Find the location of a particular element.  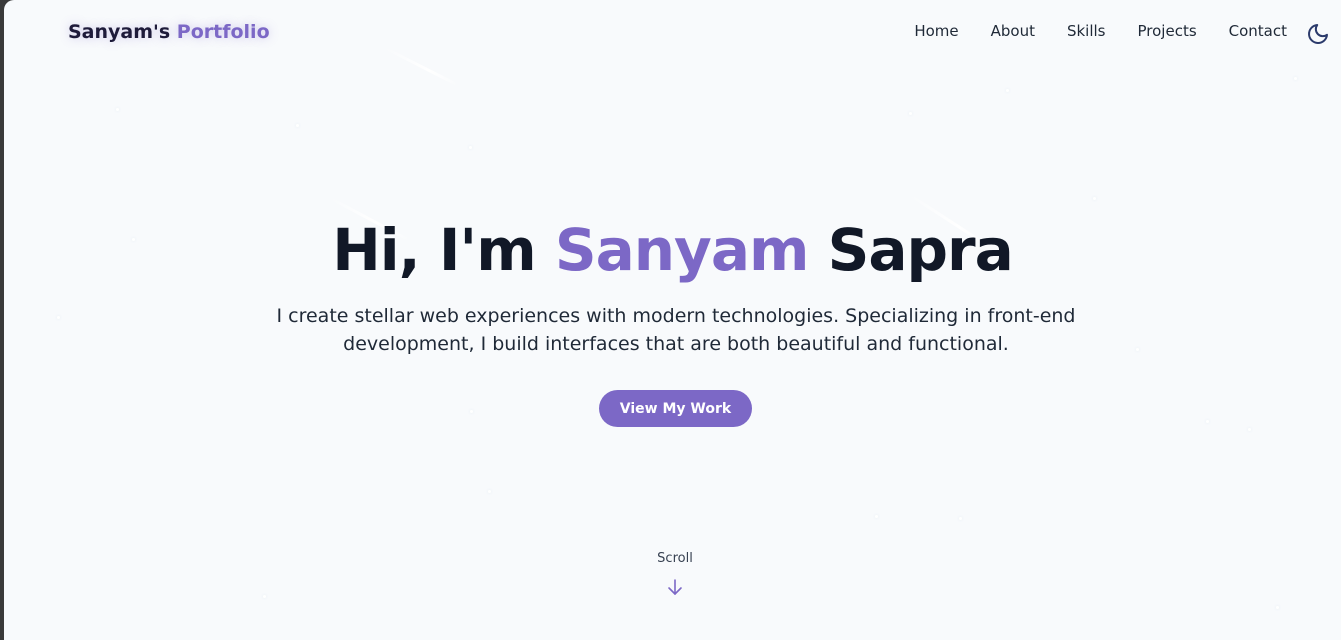

logo-name: Sanyam's is located at coordinates (119, 32).